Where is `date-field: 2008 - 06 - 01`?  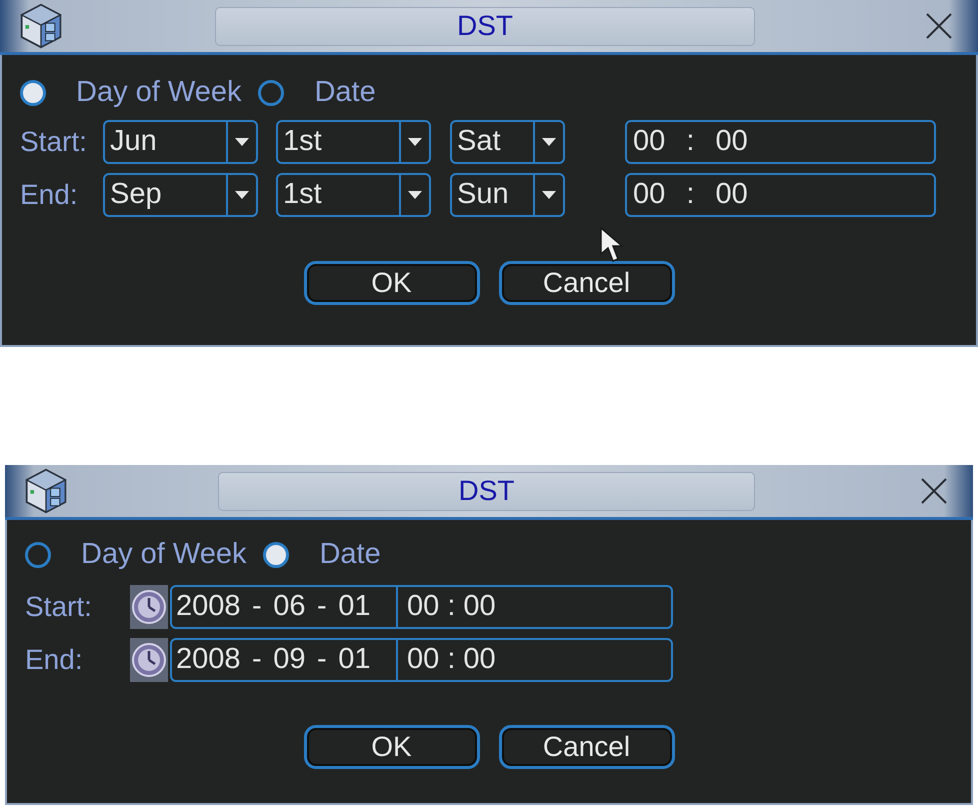
date-field: 2008 - 06 - 01 is located at coordinates (283, 607).